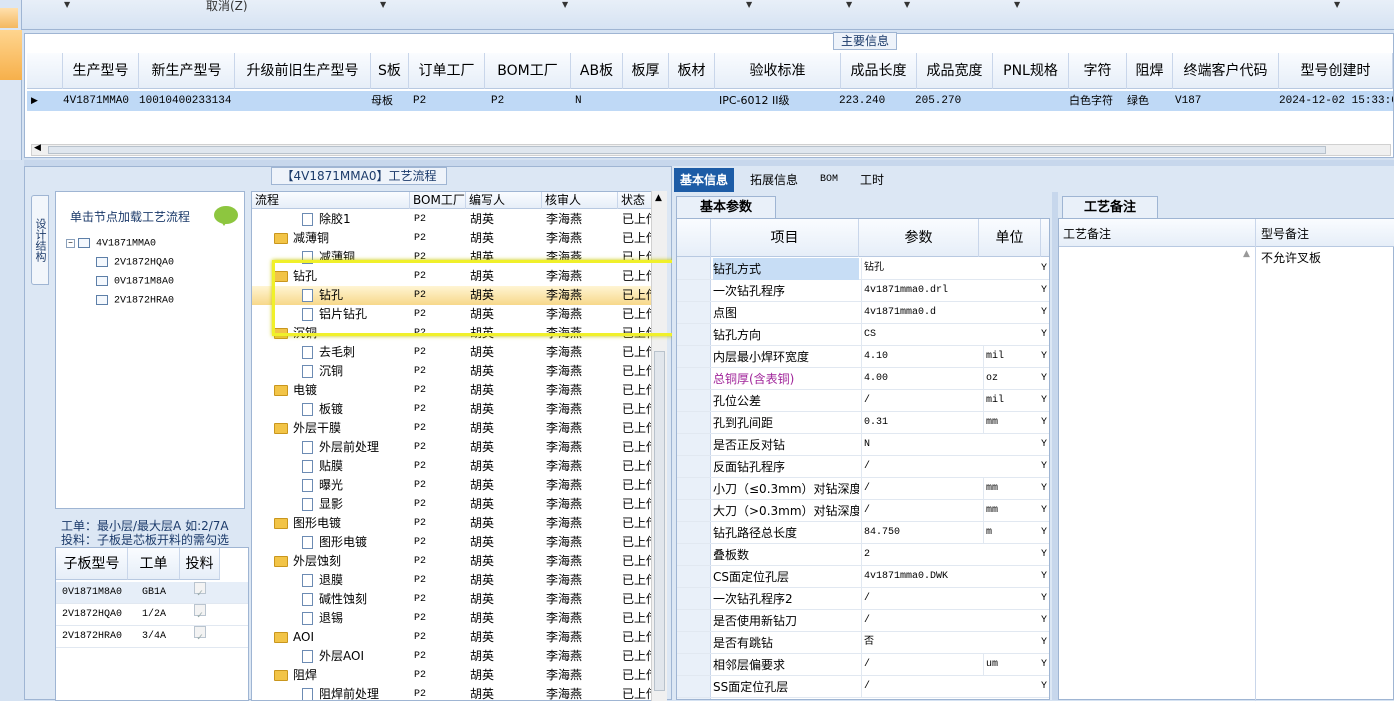 The width and height of the screenshot is (1394, 701). What do you see at coordinates (9, 18) in the screenshot?
I see `nav-button-icon` at bounding box center [9, 18].